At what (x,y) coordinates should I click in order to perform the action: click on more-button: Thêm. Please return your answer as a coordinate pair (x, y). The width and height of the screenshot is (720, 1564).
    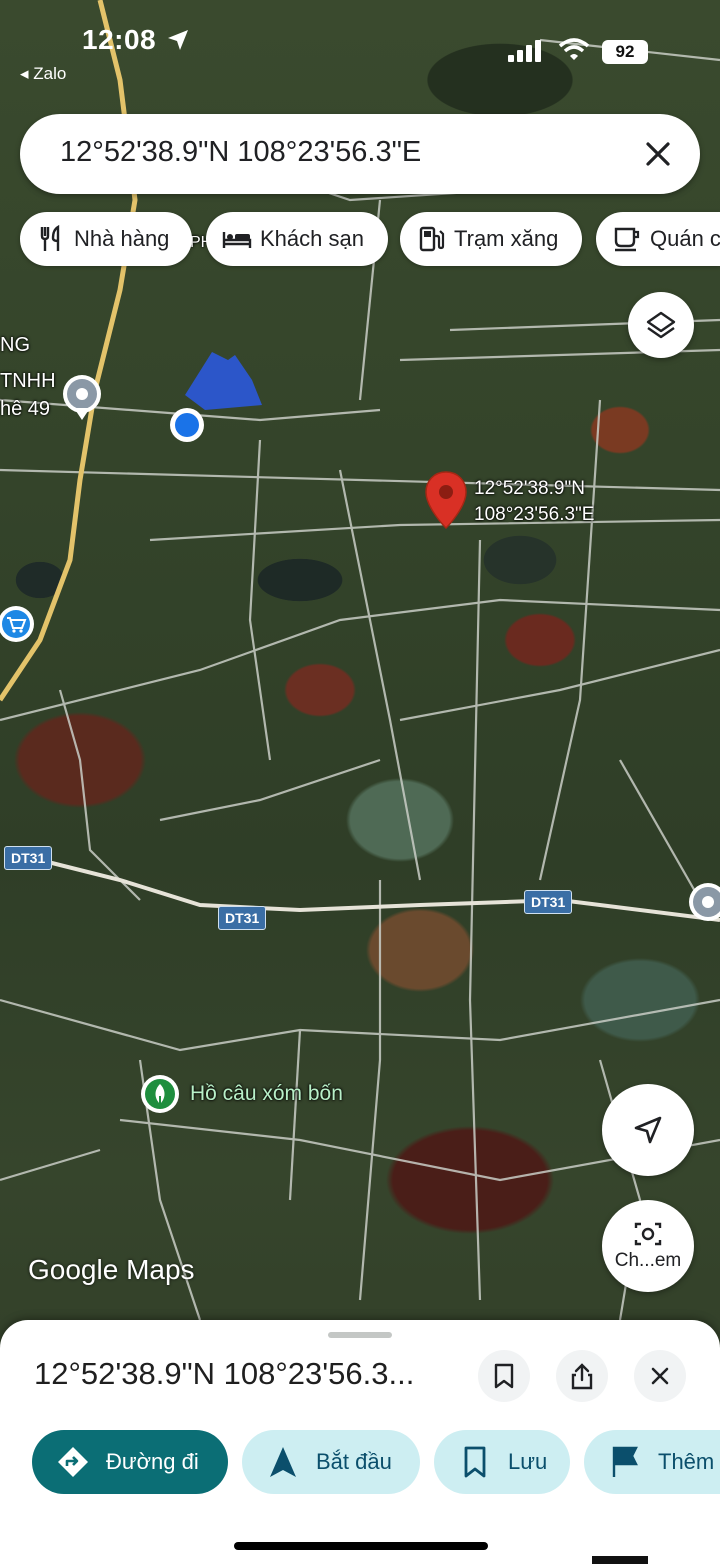
    Looking at the image, I should click on (652, 1462).